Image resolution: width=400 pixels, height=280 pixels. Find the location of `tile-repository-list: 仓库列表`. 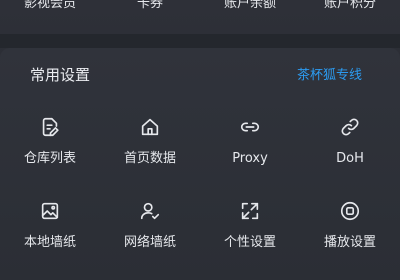

tile-repository-list: 仓库列表 is located at coordinates (50, 150).